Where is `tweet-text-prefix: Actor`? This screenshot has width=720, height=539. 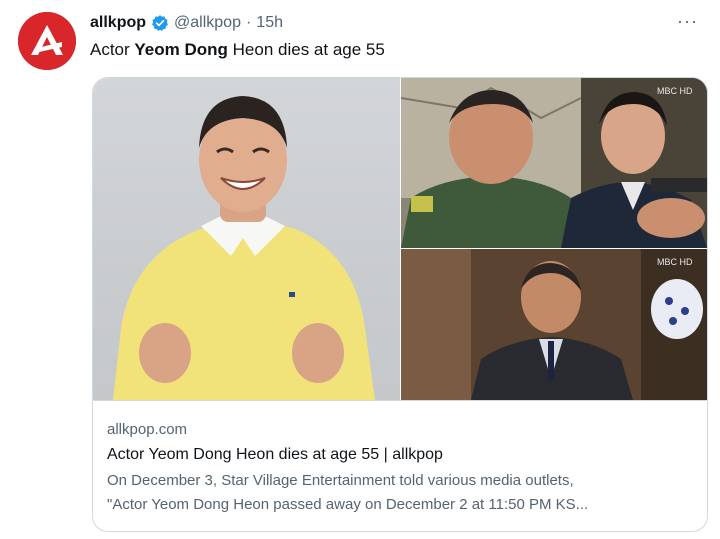 tweet-text-prefix: Actor is located at coordinates (112, 49).